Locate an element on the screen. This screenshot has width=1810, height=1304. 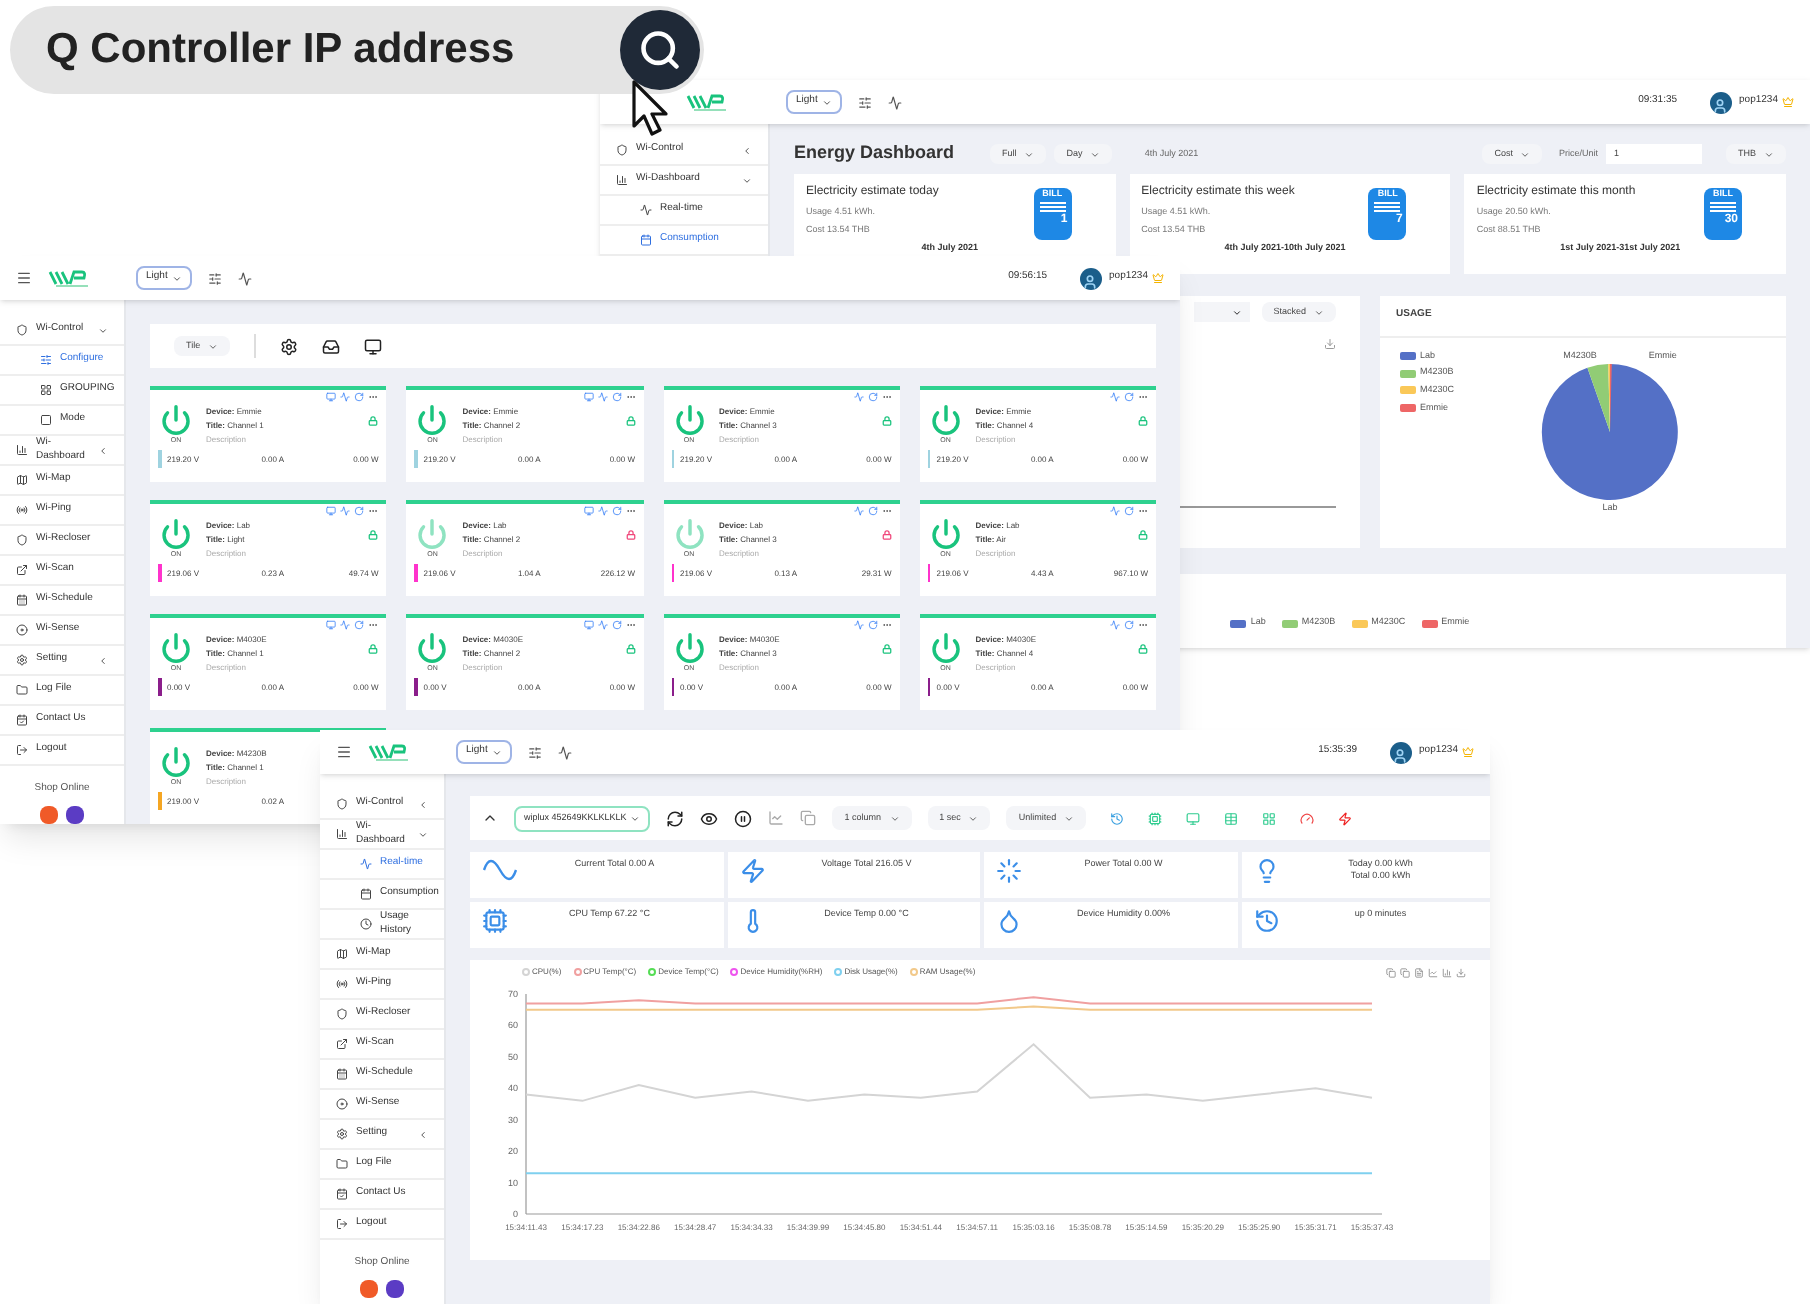
table-icon is located at coordinates (1231, 818).